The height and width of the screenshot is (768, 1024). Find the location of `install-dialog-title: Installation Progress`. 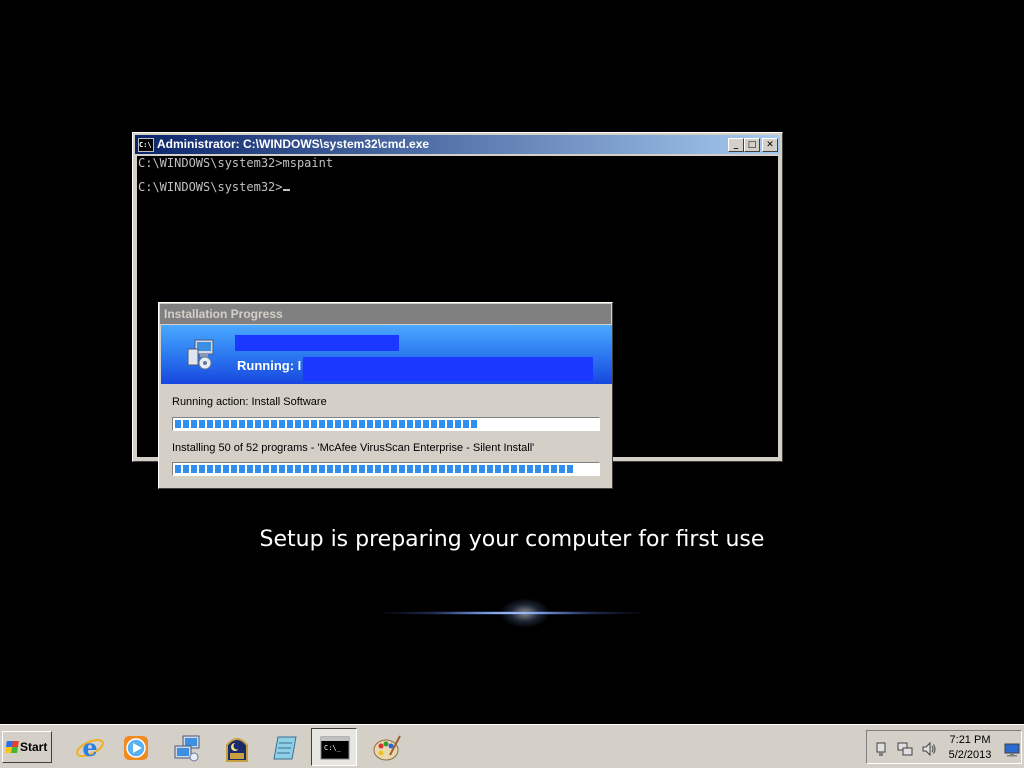

install-dialog-title: Installation Progress is located at coordinates (385, 314).